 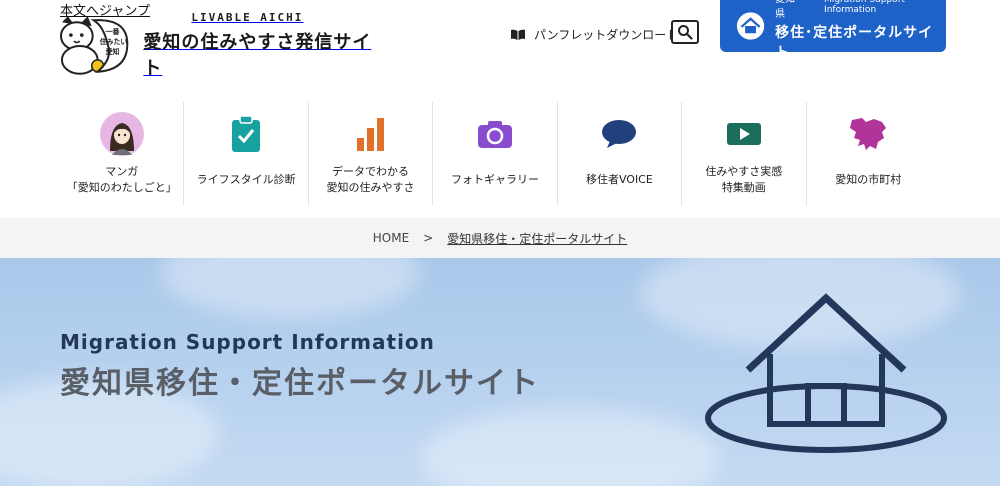 I want to click on logo-text: LIVABLE AICHI 愛知の住みやすさ発信サイト, so click(x=265, y=45).